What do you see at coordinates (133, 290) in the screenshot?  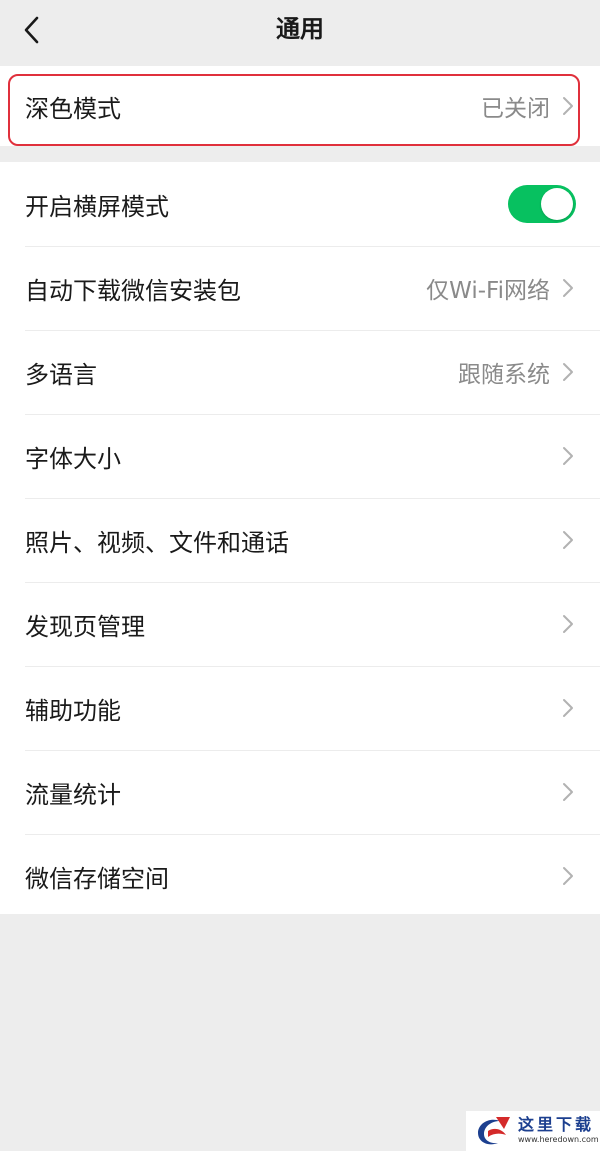 I see `auto-download-label: 自动下载微信安装包` at bounding box center [133, 290].